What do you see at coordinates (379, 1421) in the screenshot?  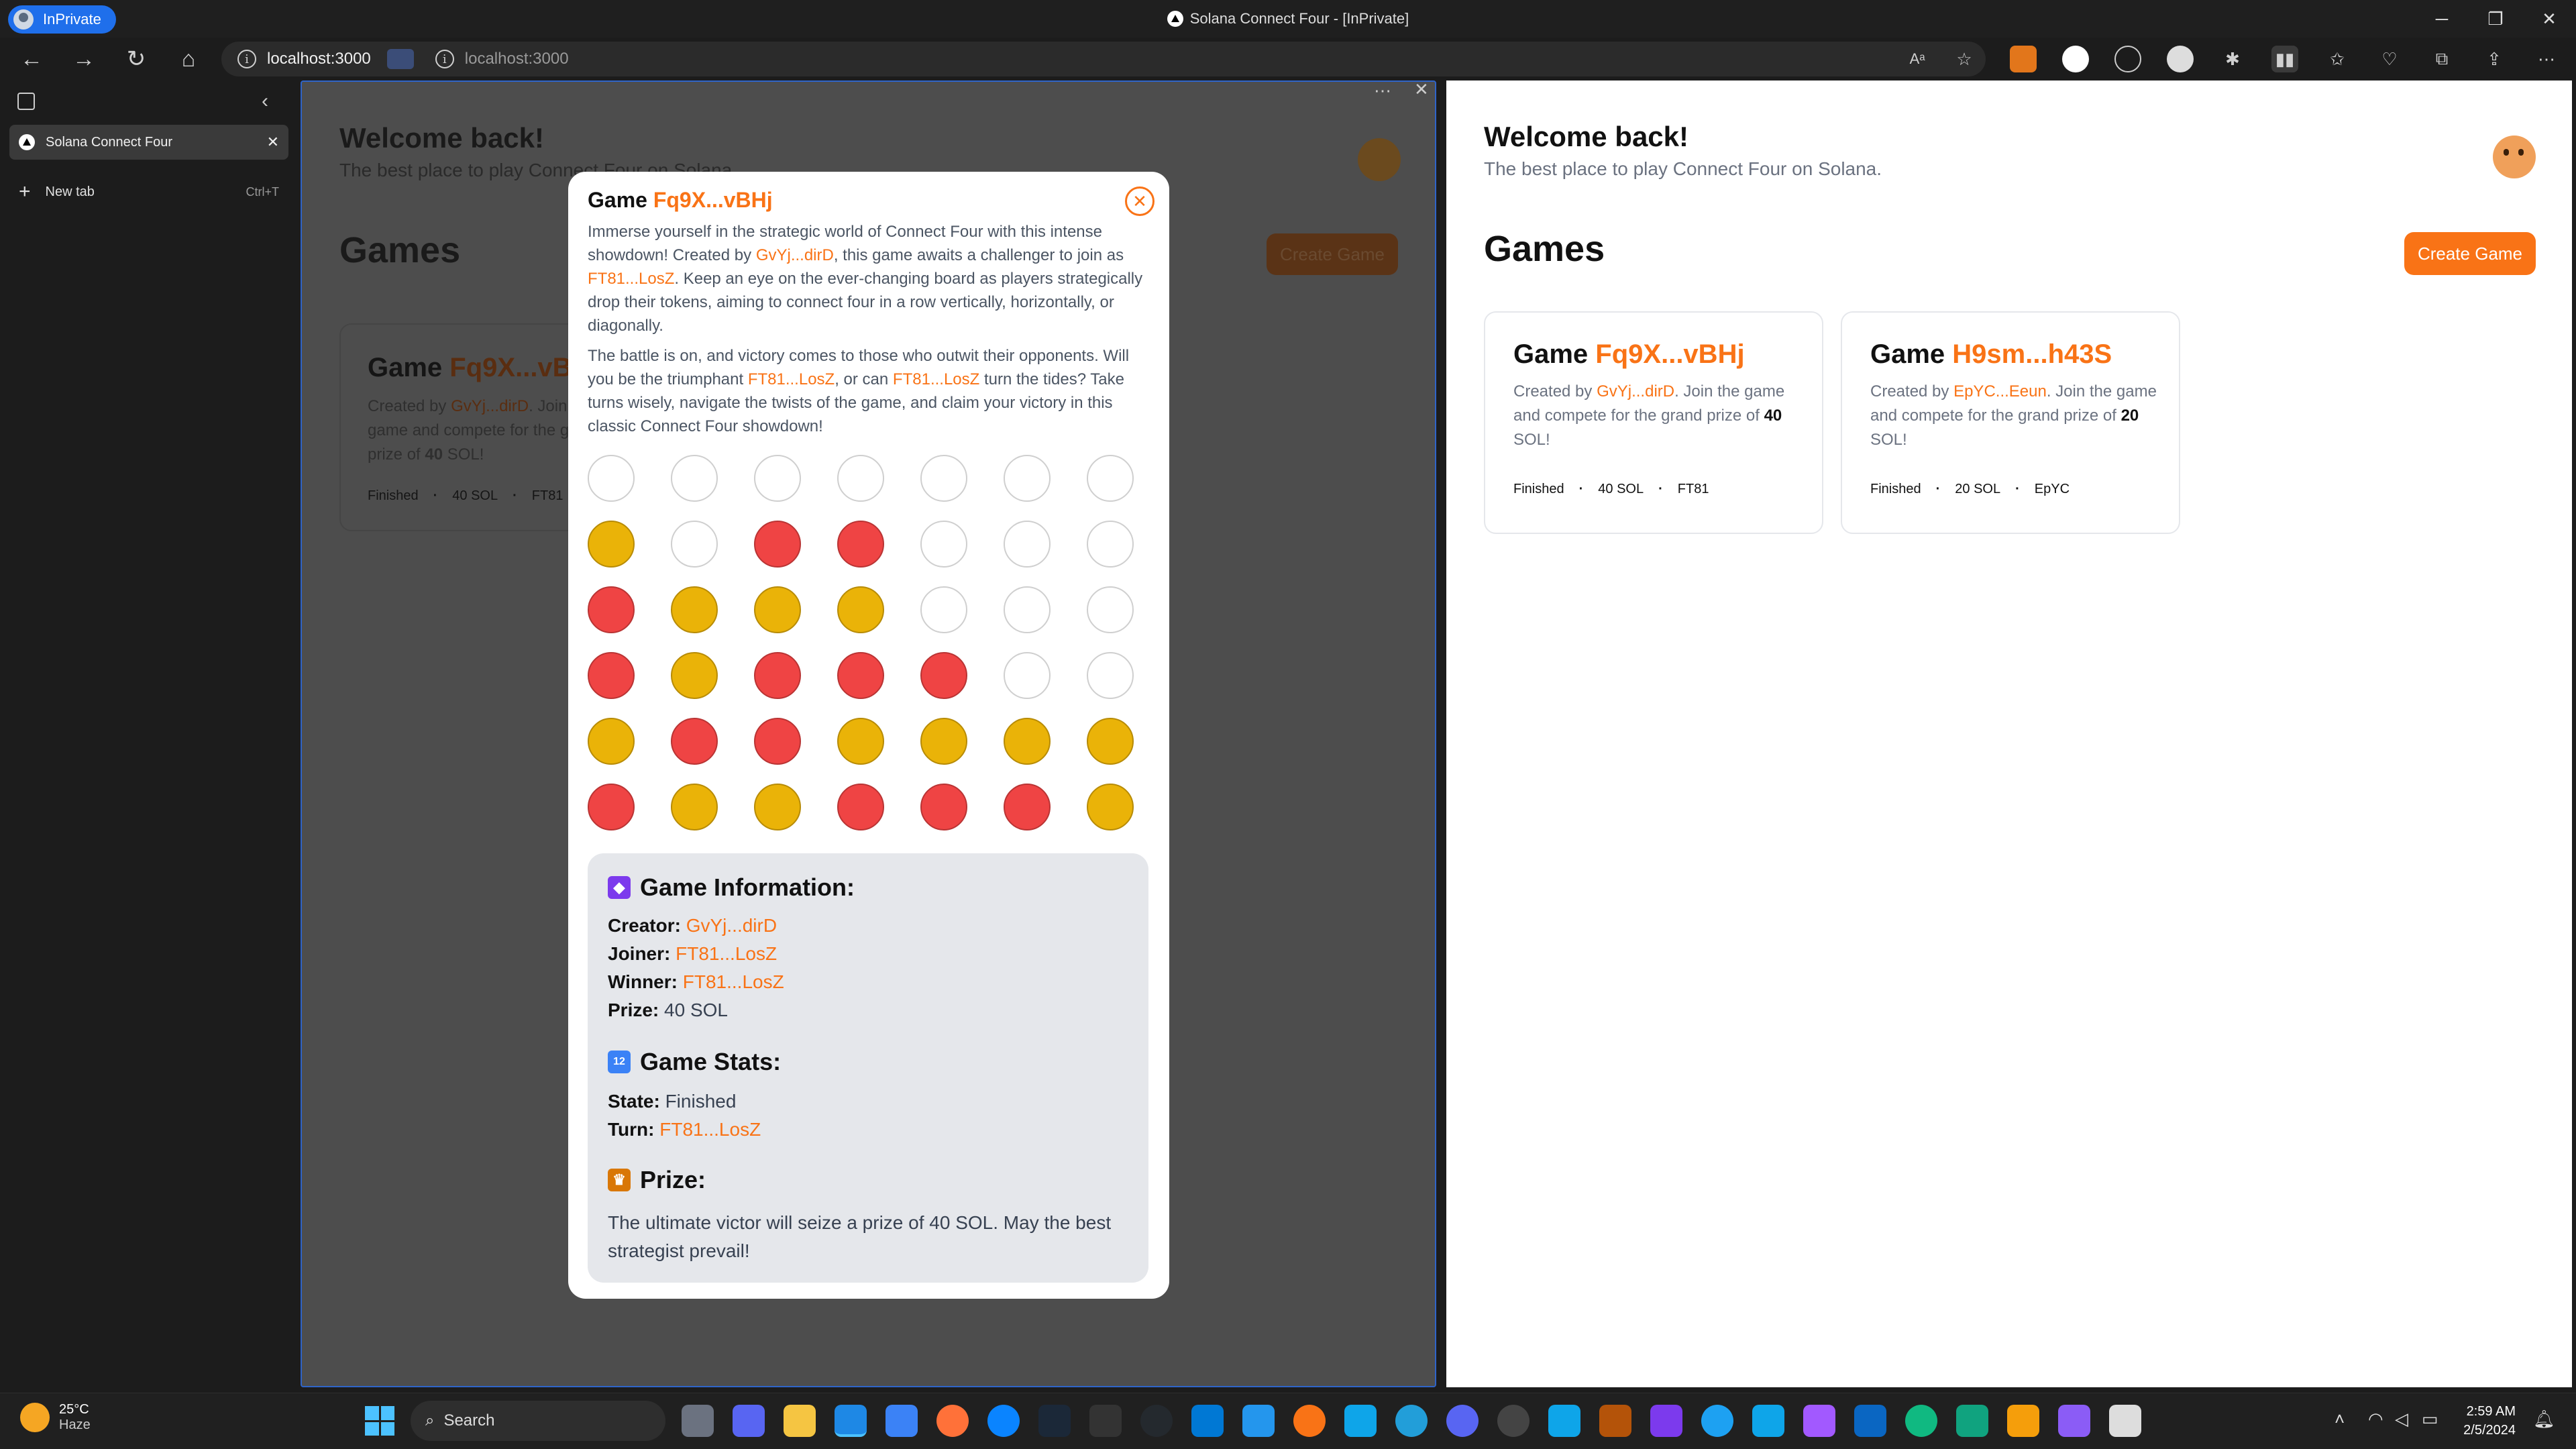 I see `windows-start-button` at bounding box center [379, 1421].